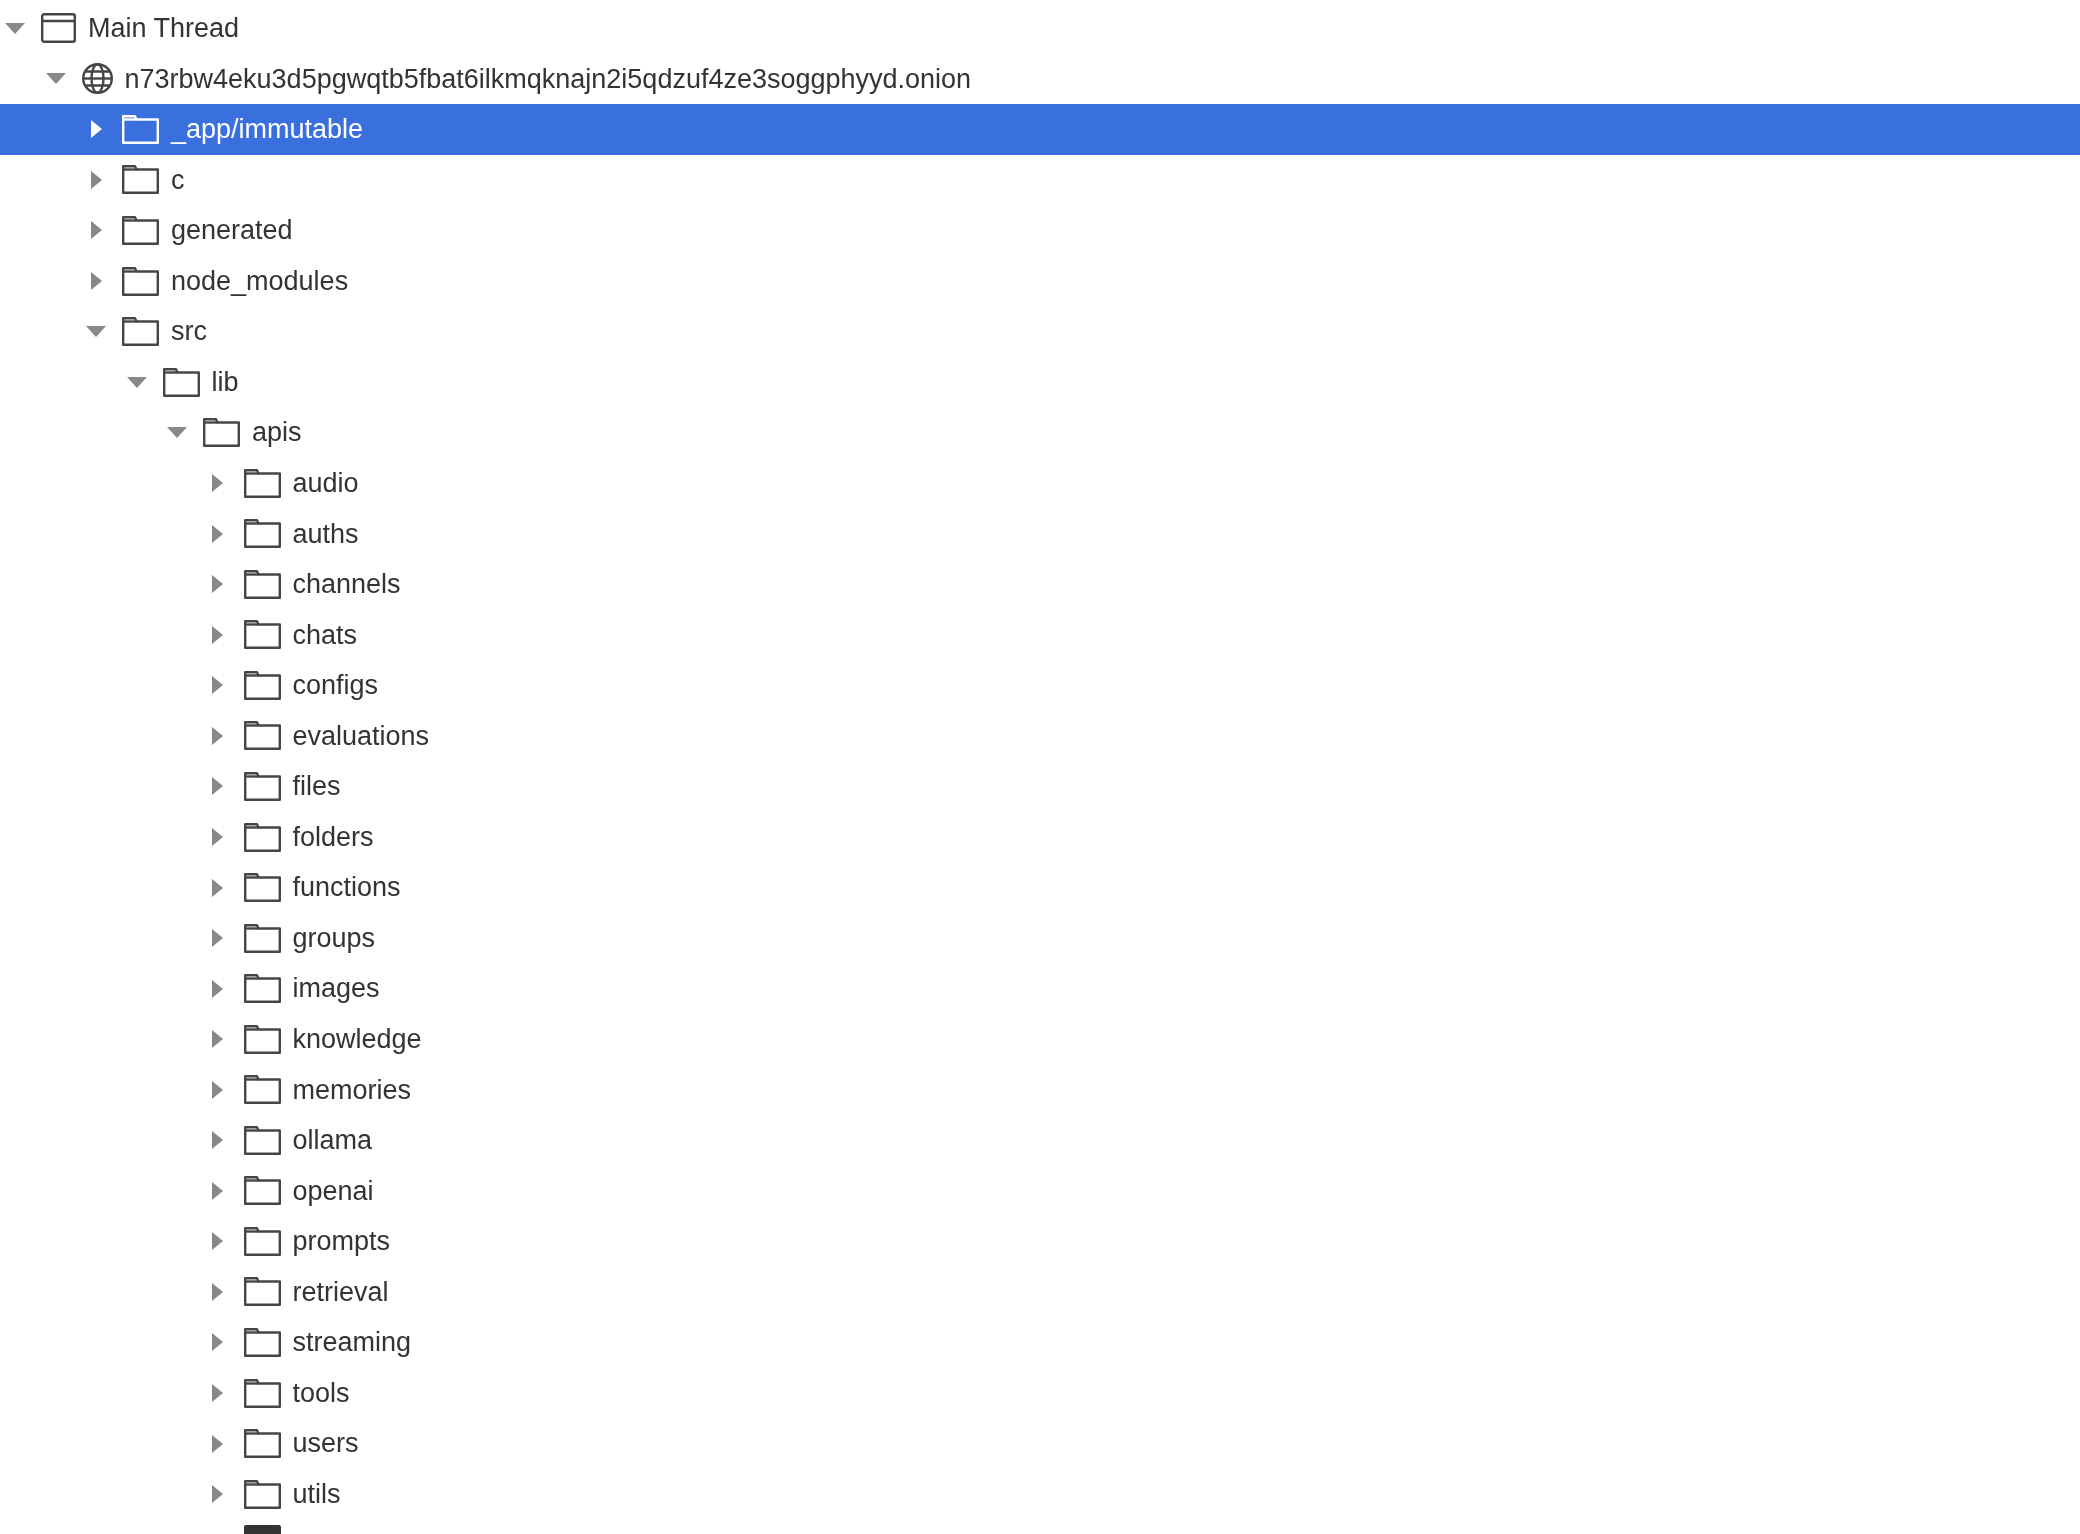 This screenshot has width=2080, height=1534. Describe the element at coordinates (1040, 1443) in the screenshot. I see `tree-item: users` at that location.